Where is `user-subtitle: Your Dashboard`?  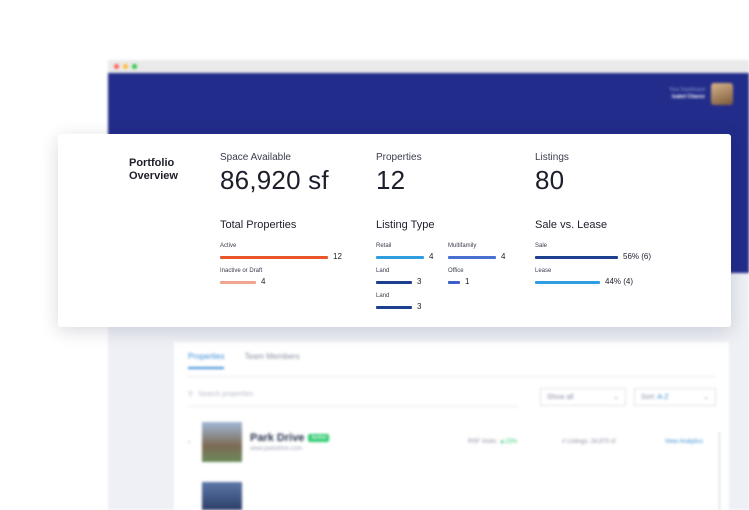 user-subtitle: Your Dashboard is located at coordinates (687, 90).